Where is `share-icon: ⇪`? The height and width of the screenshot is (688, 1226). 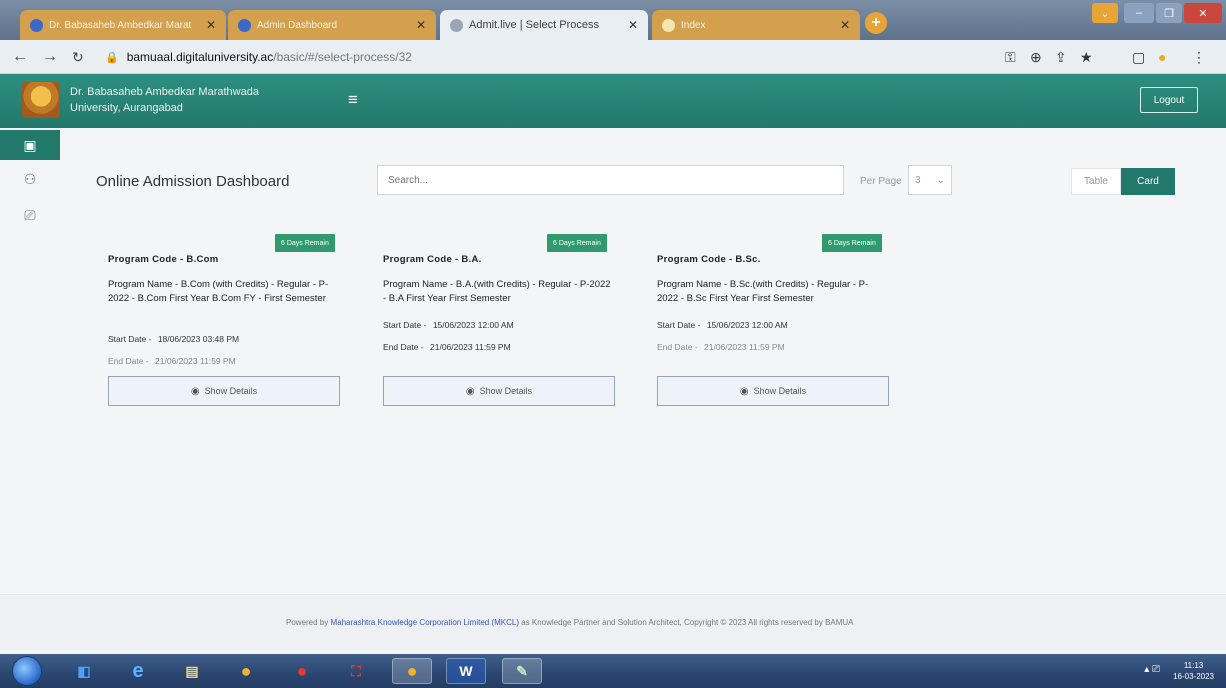
share-icon: ⇪ is located at coordinates (1061, 57).